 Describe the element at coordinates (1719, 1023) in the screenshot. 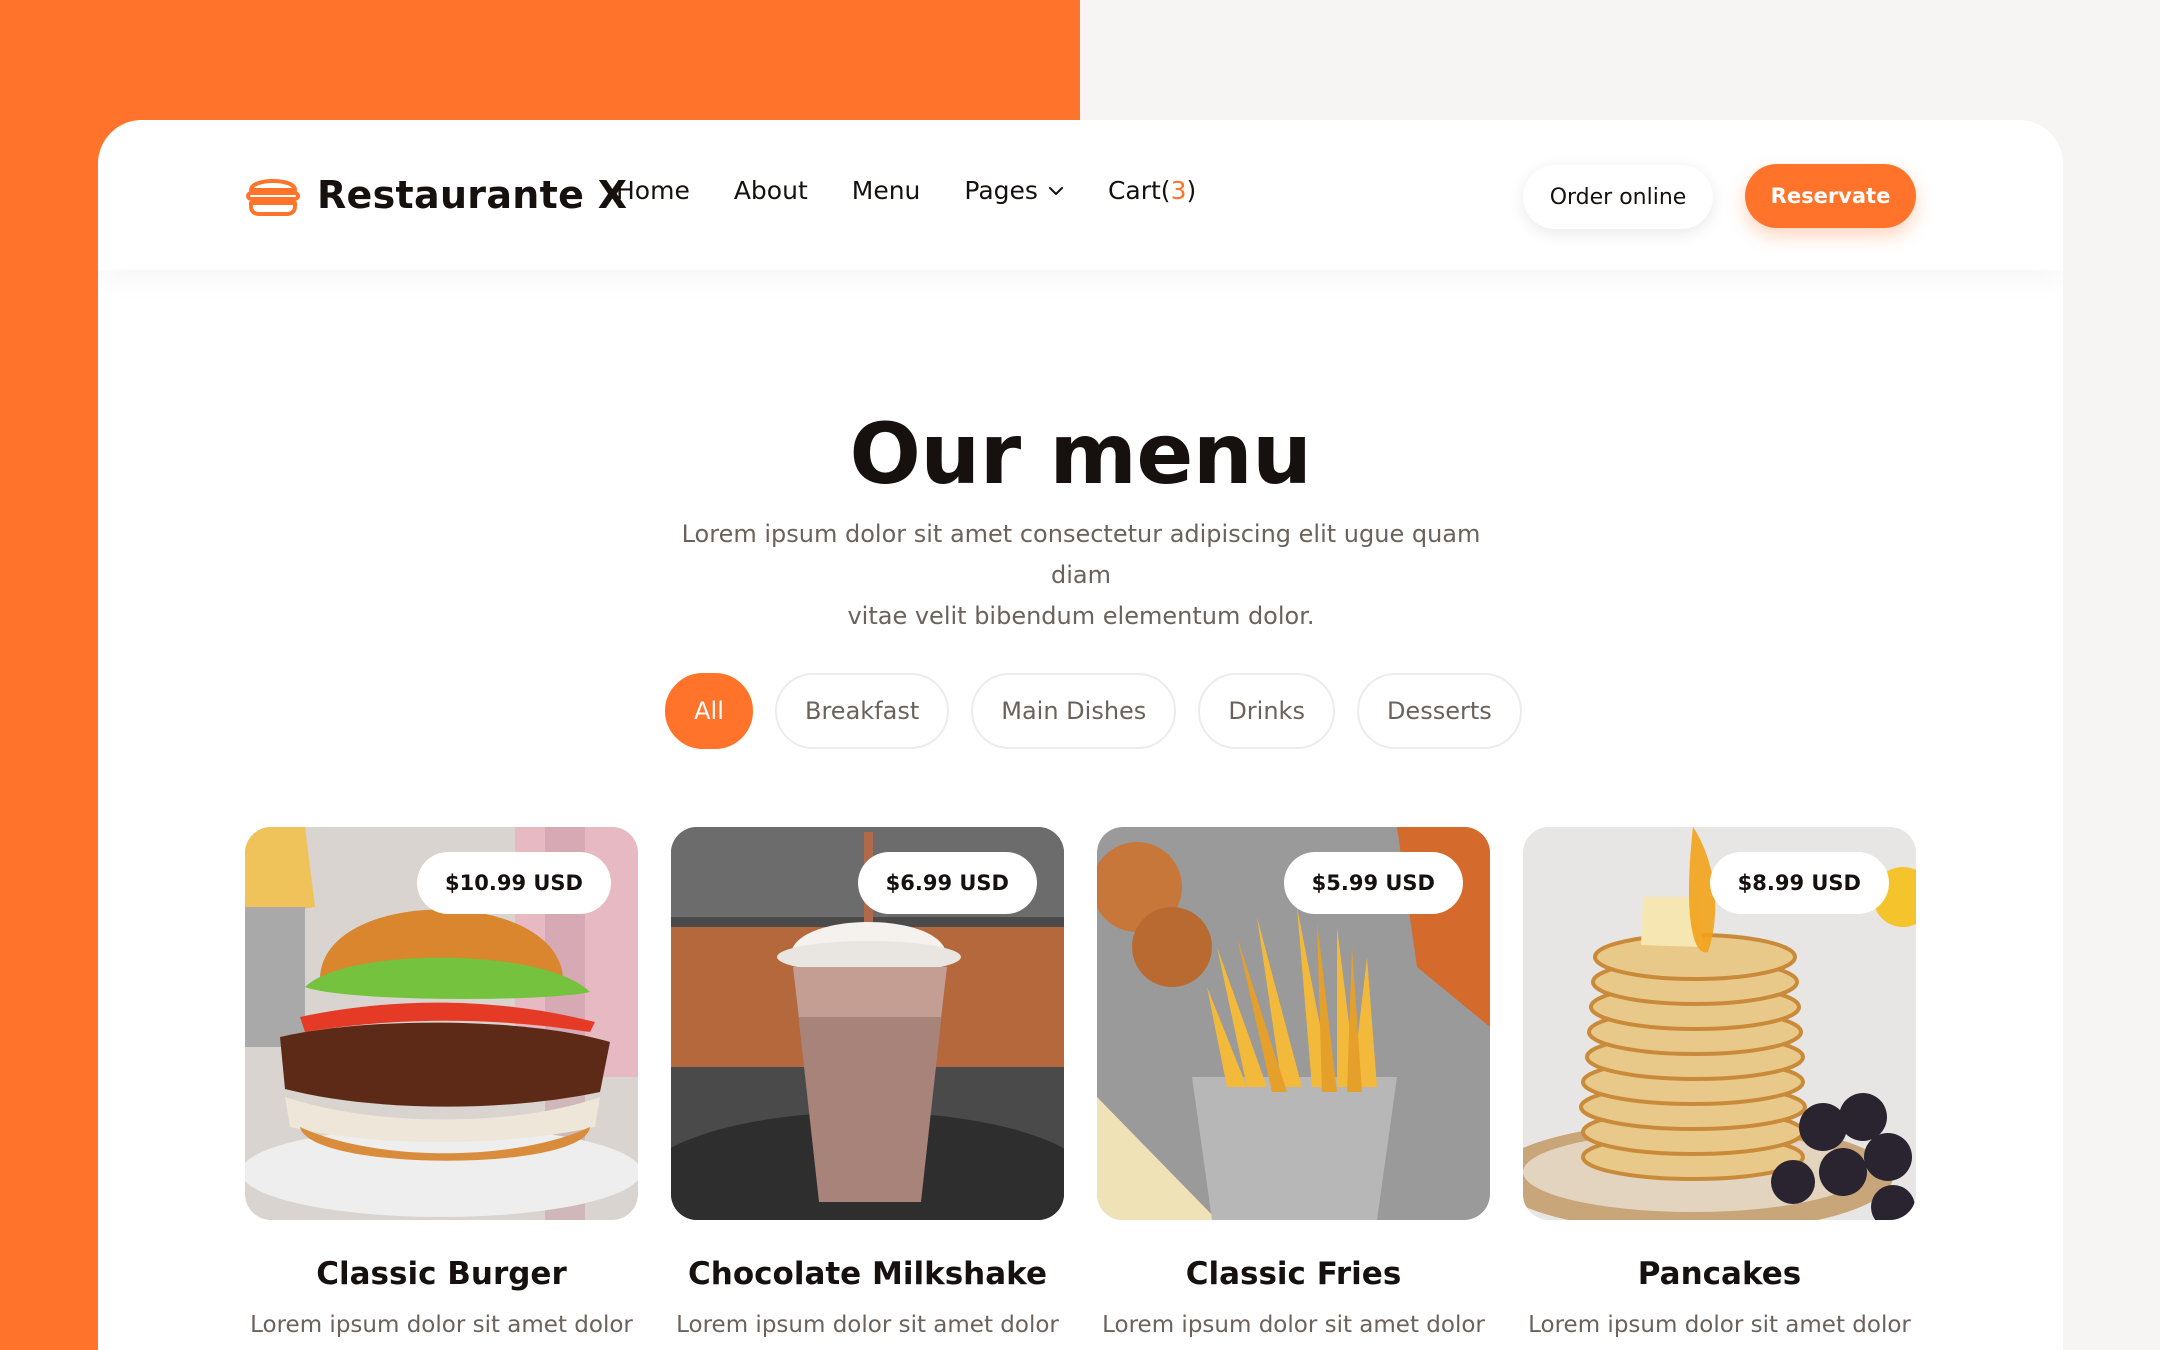

I see `pancakes-photo: $8.99 USD` at that location.